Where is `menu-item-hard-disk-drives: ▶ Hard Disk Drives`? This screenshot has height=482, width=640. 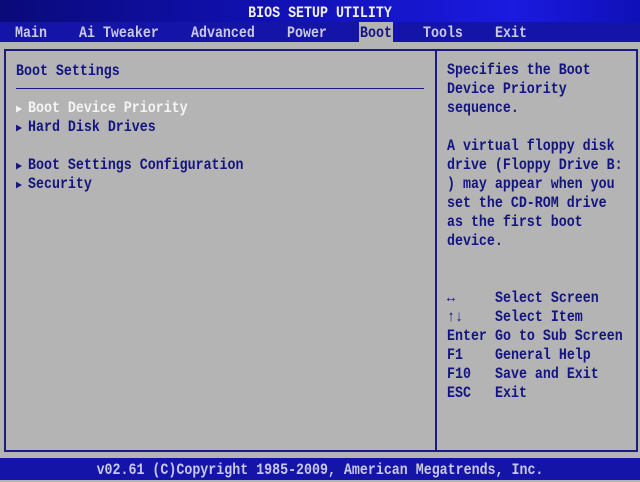
menu-item-hard-disk-drives: ▶ Hard Disk Drives is located at coordinates (86, 128).